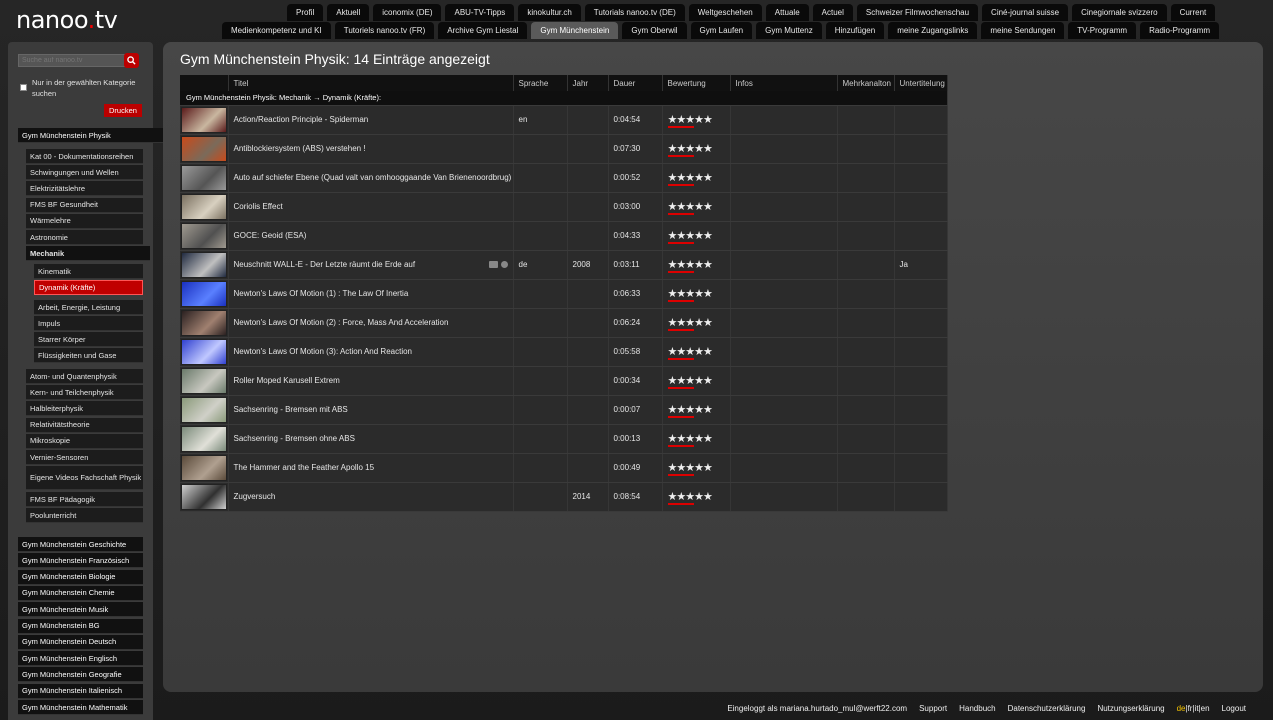  What do you see at coordinates (1119, 12) in the screenshot?
I see `tab-cinegiornale-svizzero: Cinegiornale svizzero` at bounding box center [1119, 12].